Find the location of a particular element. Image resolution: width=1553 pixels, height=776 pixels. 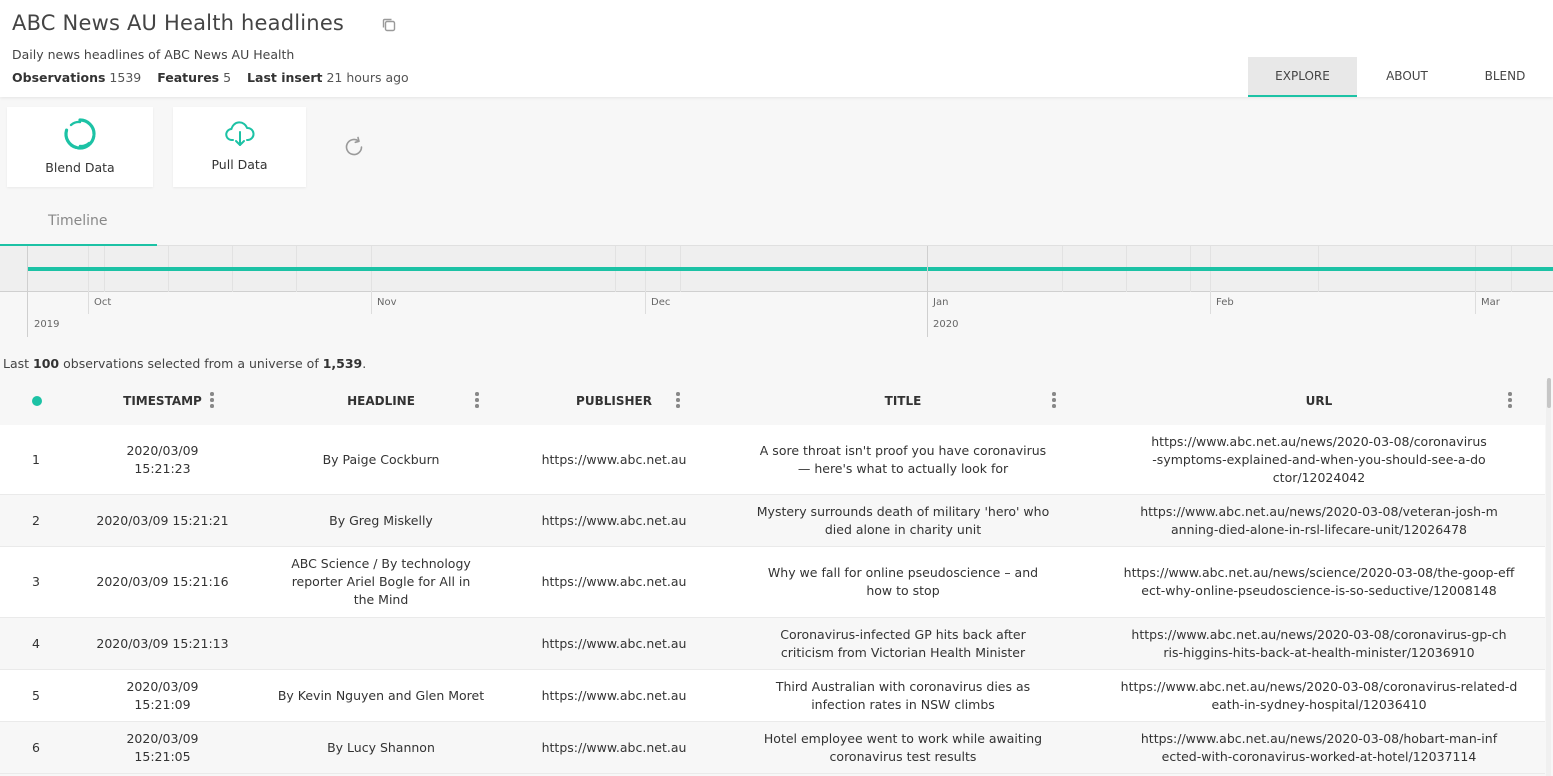

row-index: 3 is located at coordinates (36, 581).